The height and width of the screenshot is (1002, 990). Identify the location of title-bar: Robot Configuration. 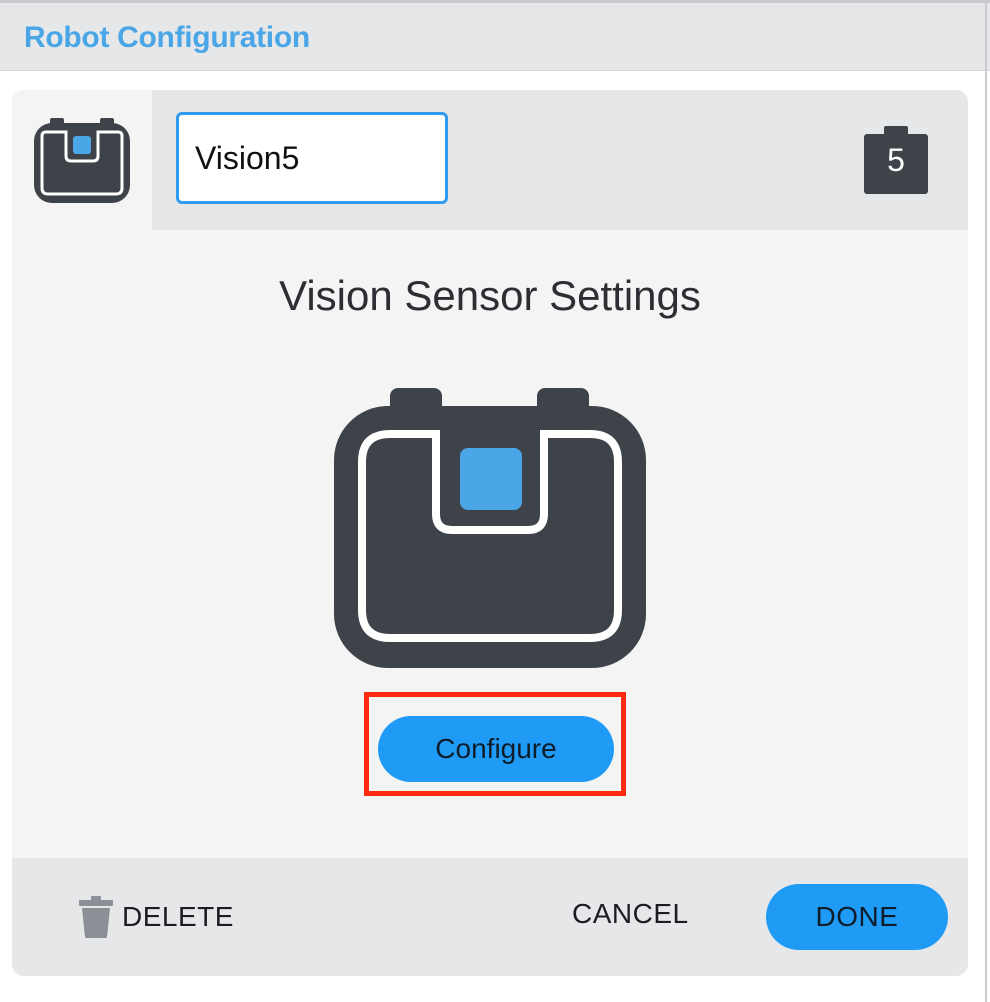
(495, 37).